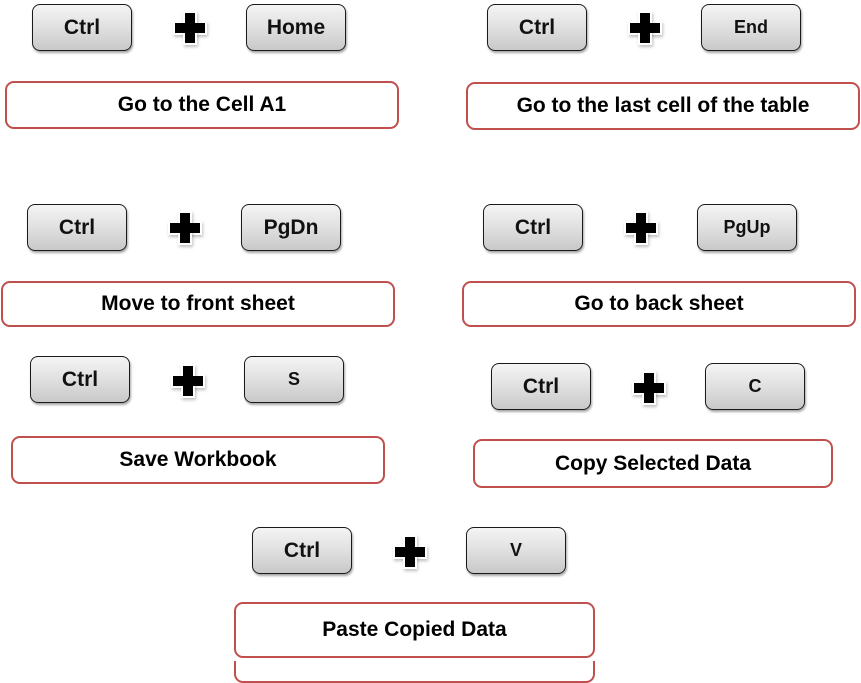 Image resolution: width=861 pixels, height=683 pixels. I want to click on description-box-shadow-outline, so click(414, 672).